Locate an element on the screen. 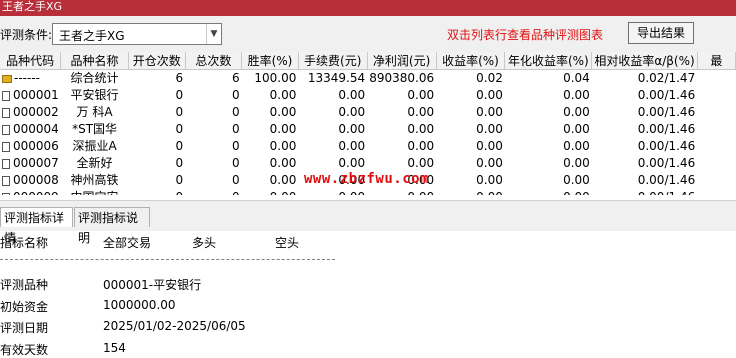 This screenshot has height=358, width=736. cell-name: 万 科A is located at coordinates (94, 112).